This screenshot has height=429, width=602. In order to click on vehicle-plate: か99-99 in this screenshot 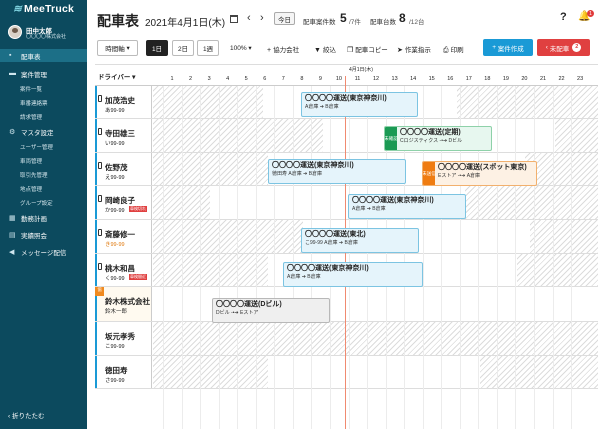, I will do `click(115, 211)`.